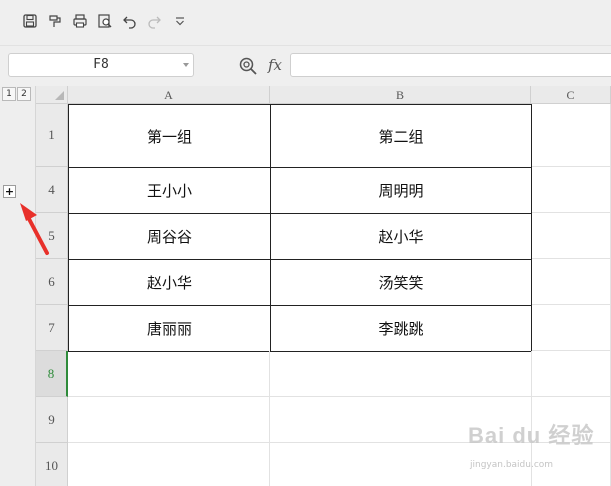 Image resolution: width=611 pixels, height=486 pixels. What do you see at coordinates (18, 286) in the screenshot?
I see `outline-gutter: 1 2 +` at bounding box center [18, 286].